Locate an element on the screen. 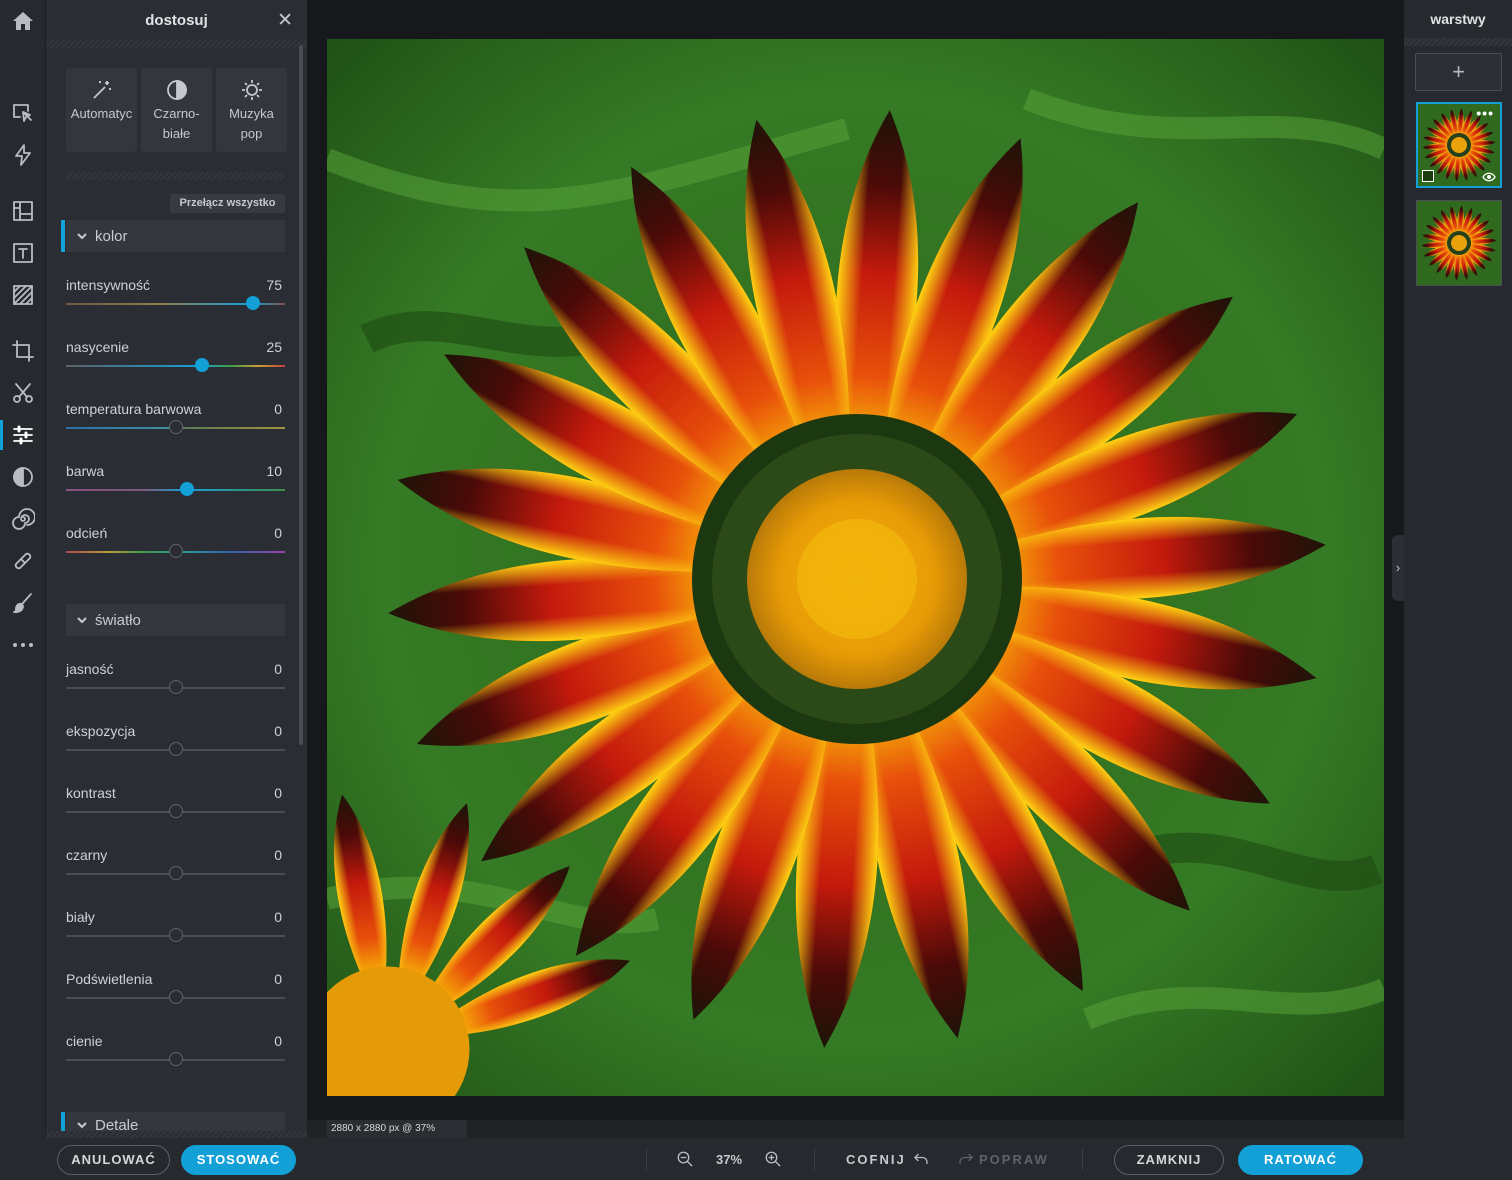 Image resolution: width=1512 pixels, height=1180 pixels. tool-text is located at coordinates (23, 253).